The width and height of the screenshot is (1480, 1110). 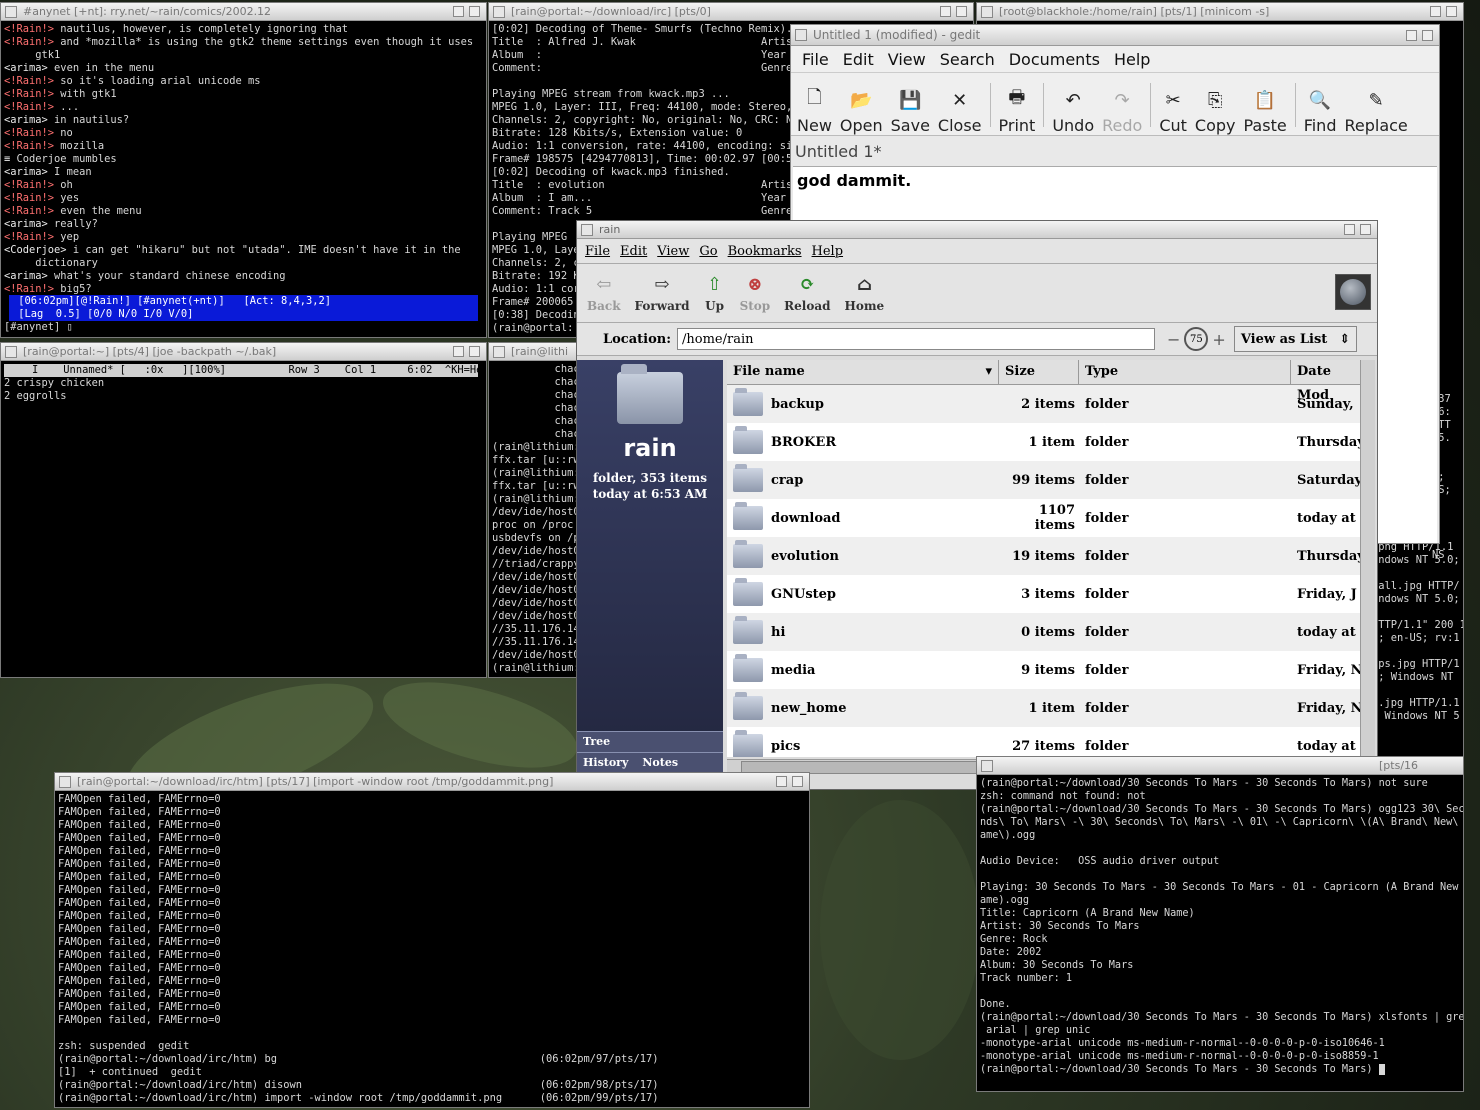 What do you see at coordinates (1047, 708) in the screenshot?
I see `table-row: new_home 1 item folder Friday, N` at bounding box center [1047, 708].